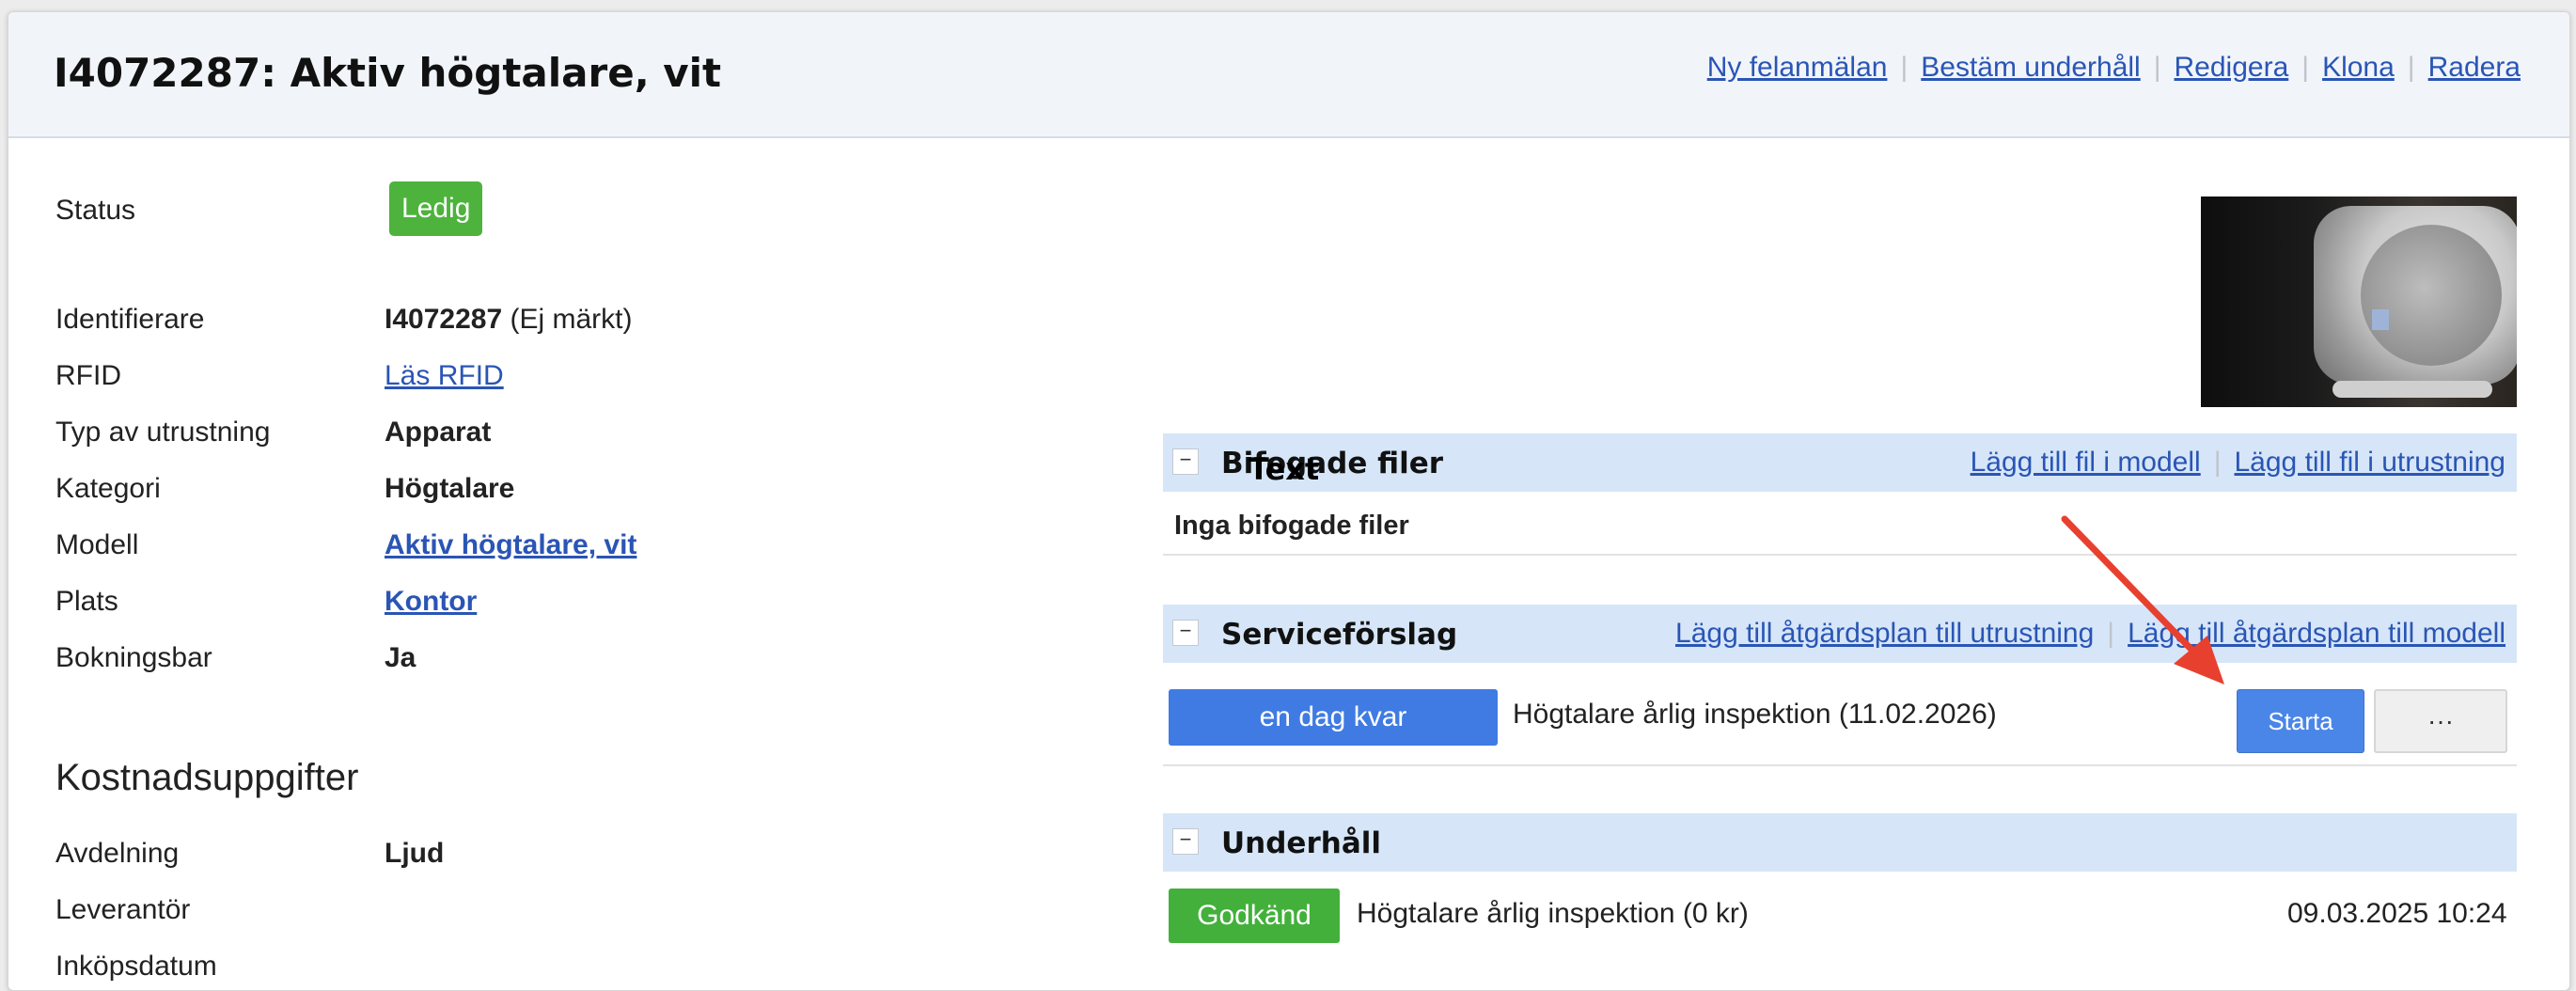  Describe the element at coordinates (2142, 599) in the screenshot. I see `annotation-arrow-icon` at that location.